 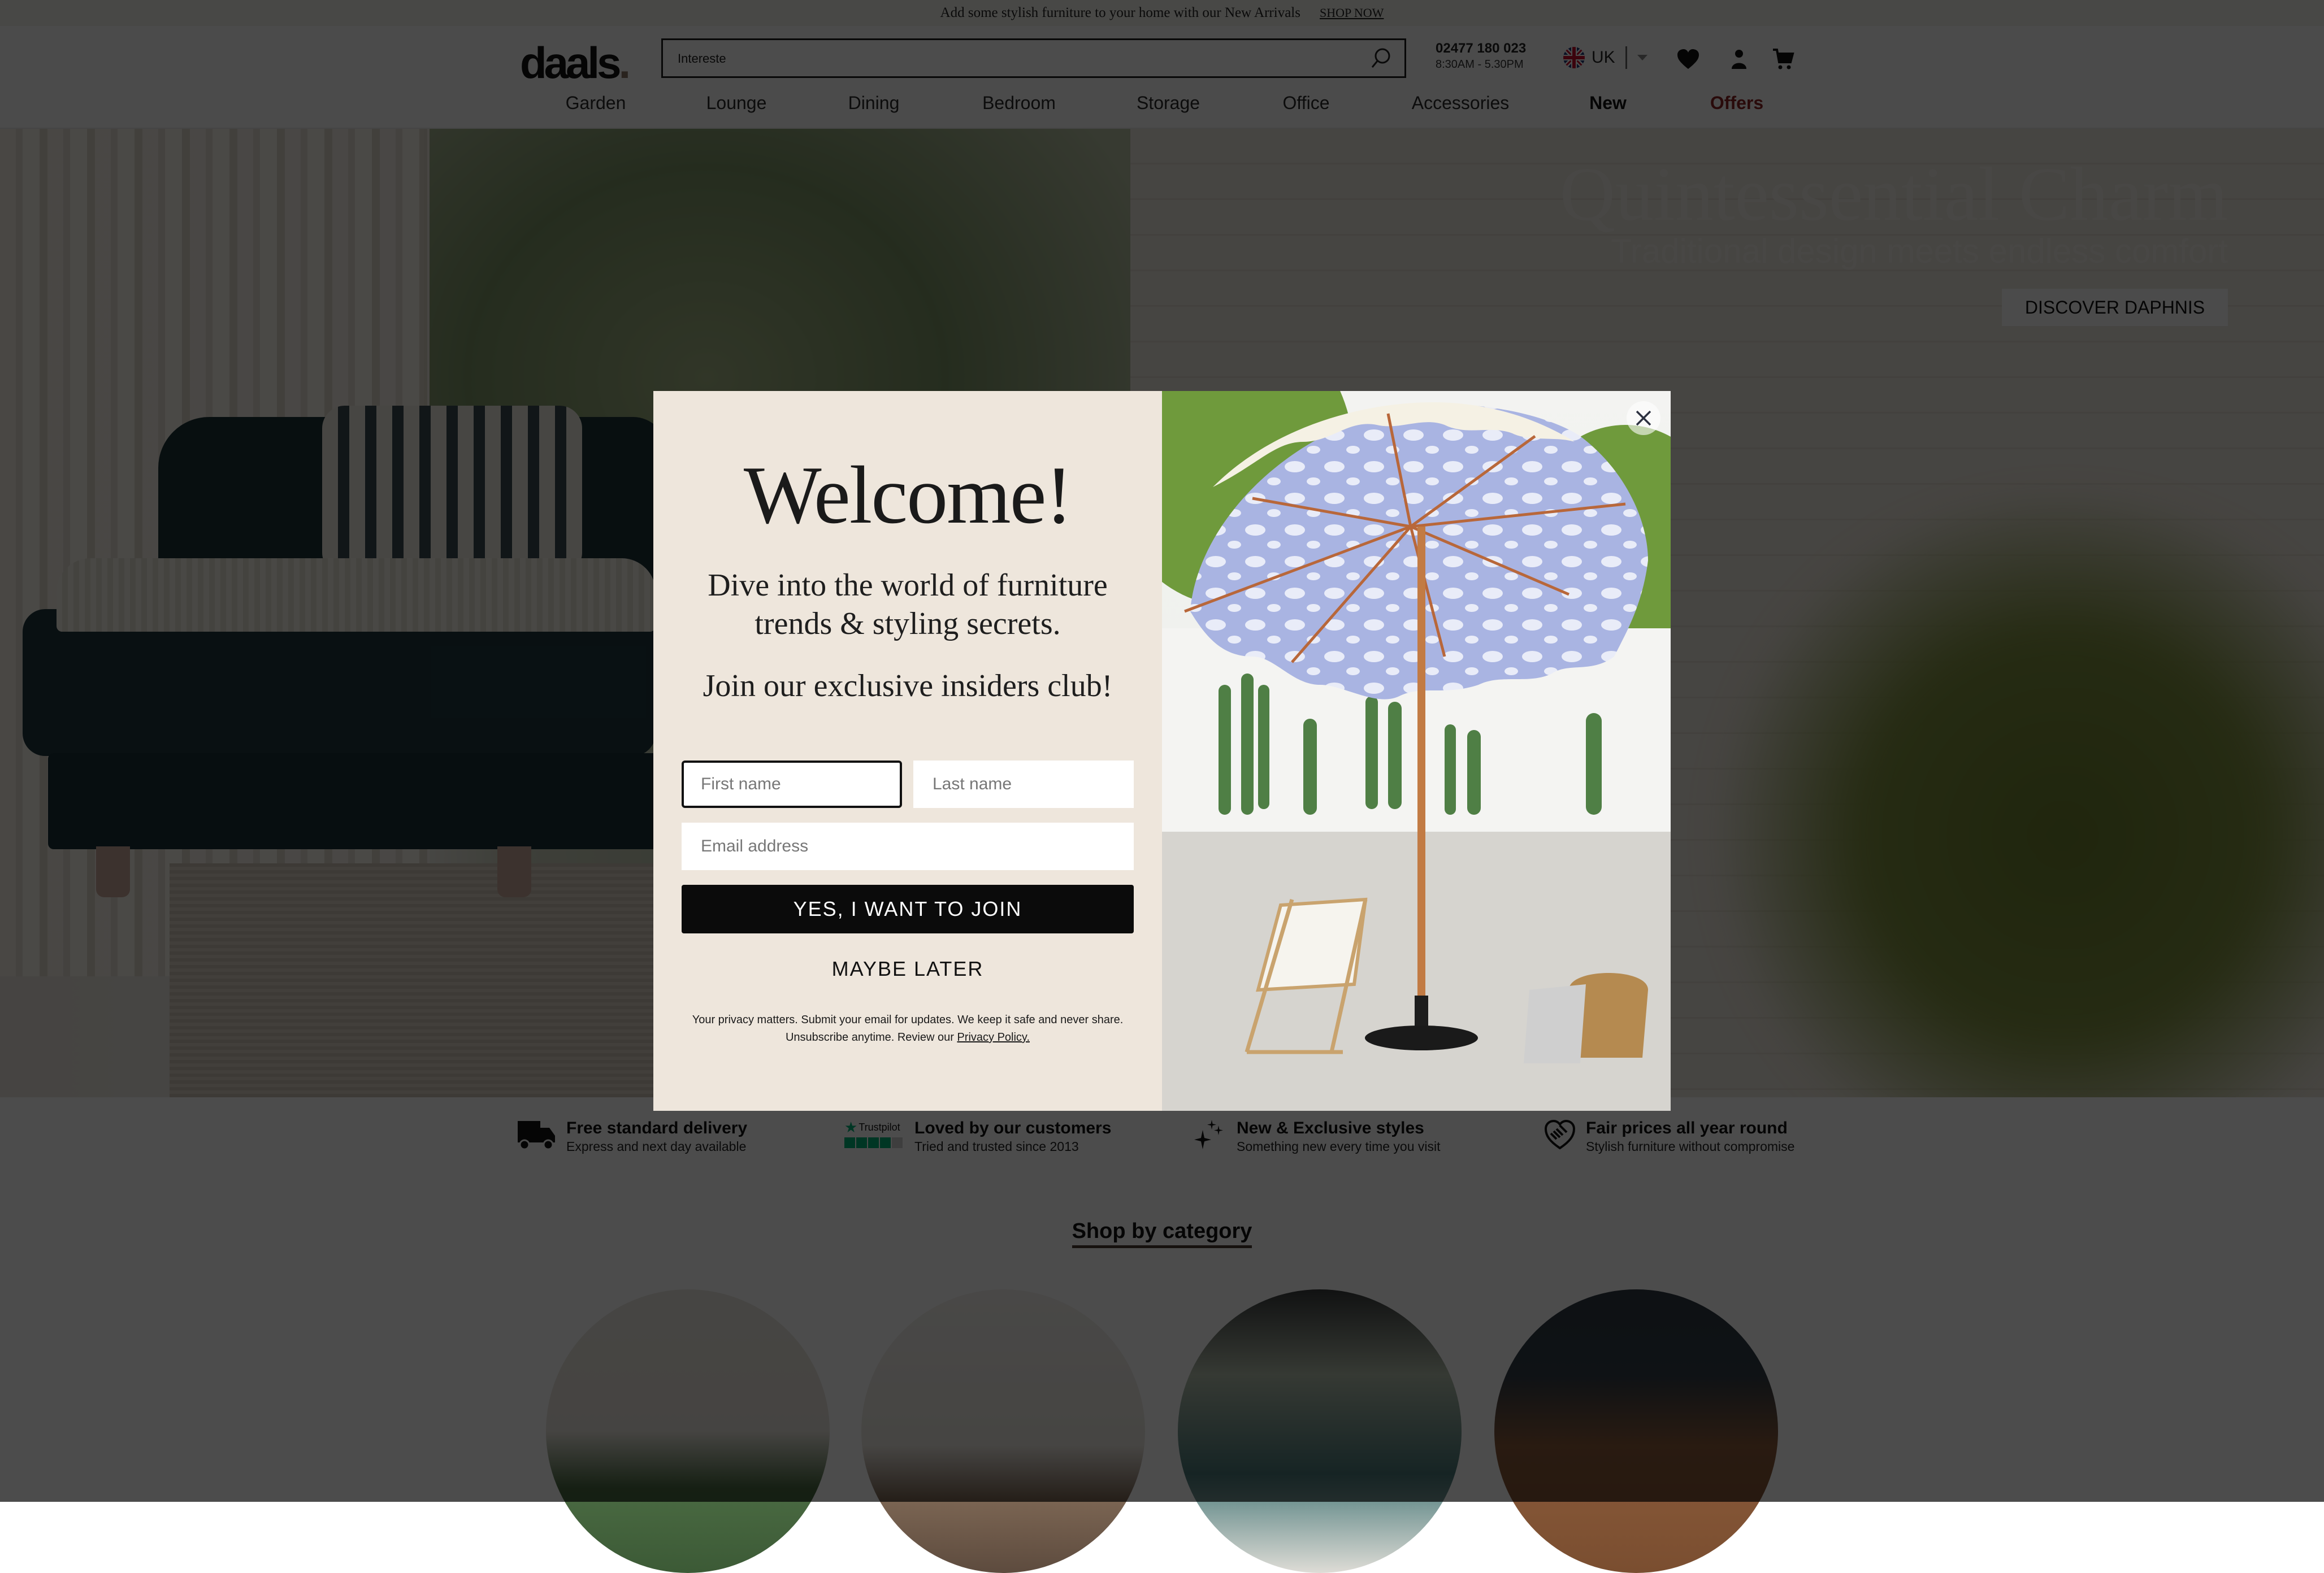 I want to click on modal-join-text: Join our exclusive insiders club!, so click(x=908, y=685).